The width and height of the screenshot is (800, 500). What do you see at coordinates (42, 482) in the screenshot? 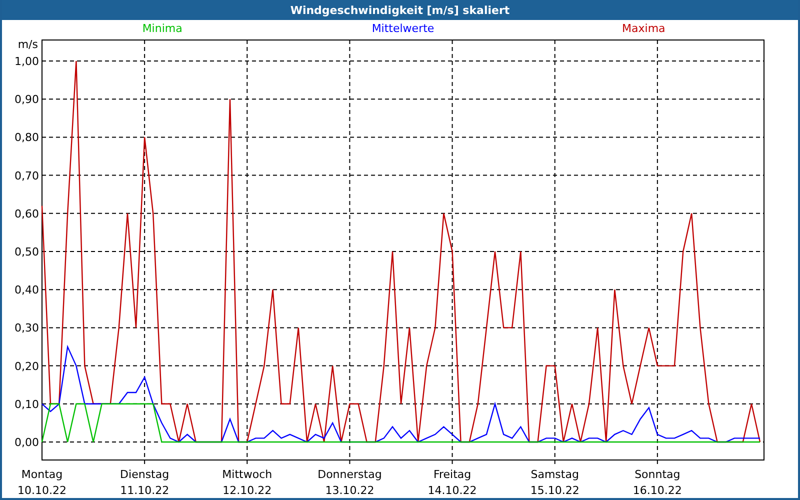
I see `x-tick-label: Montag 10.10.22` at bounding box center [42, 482].